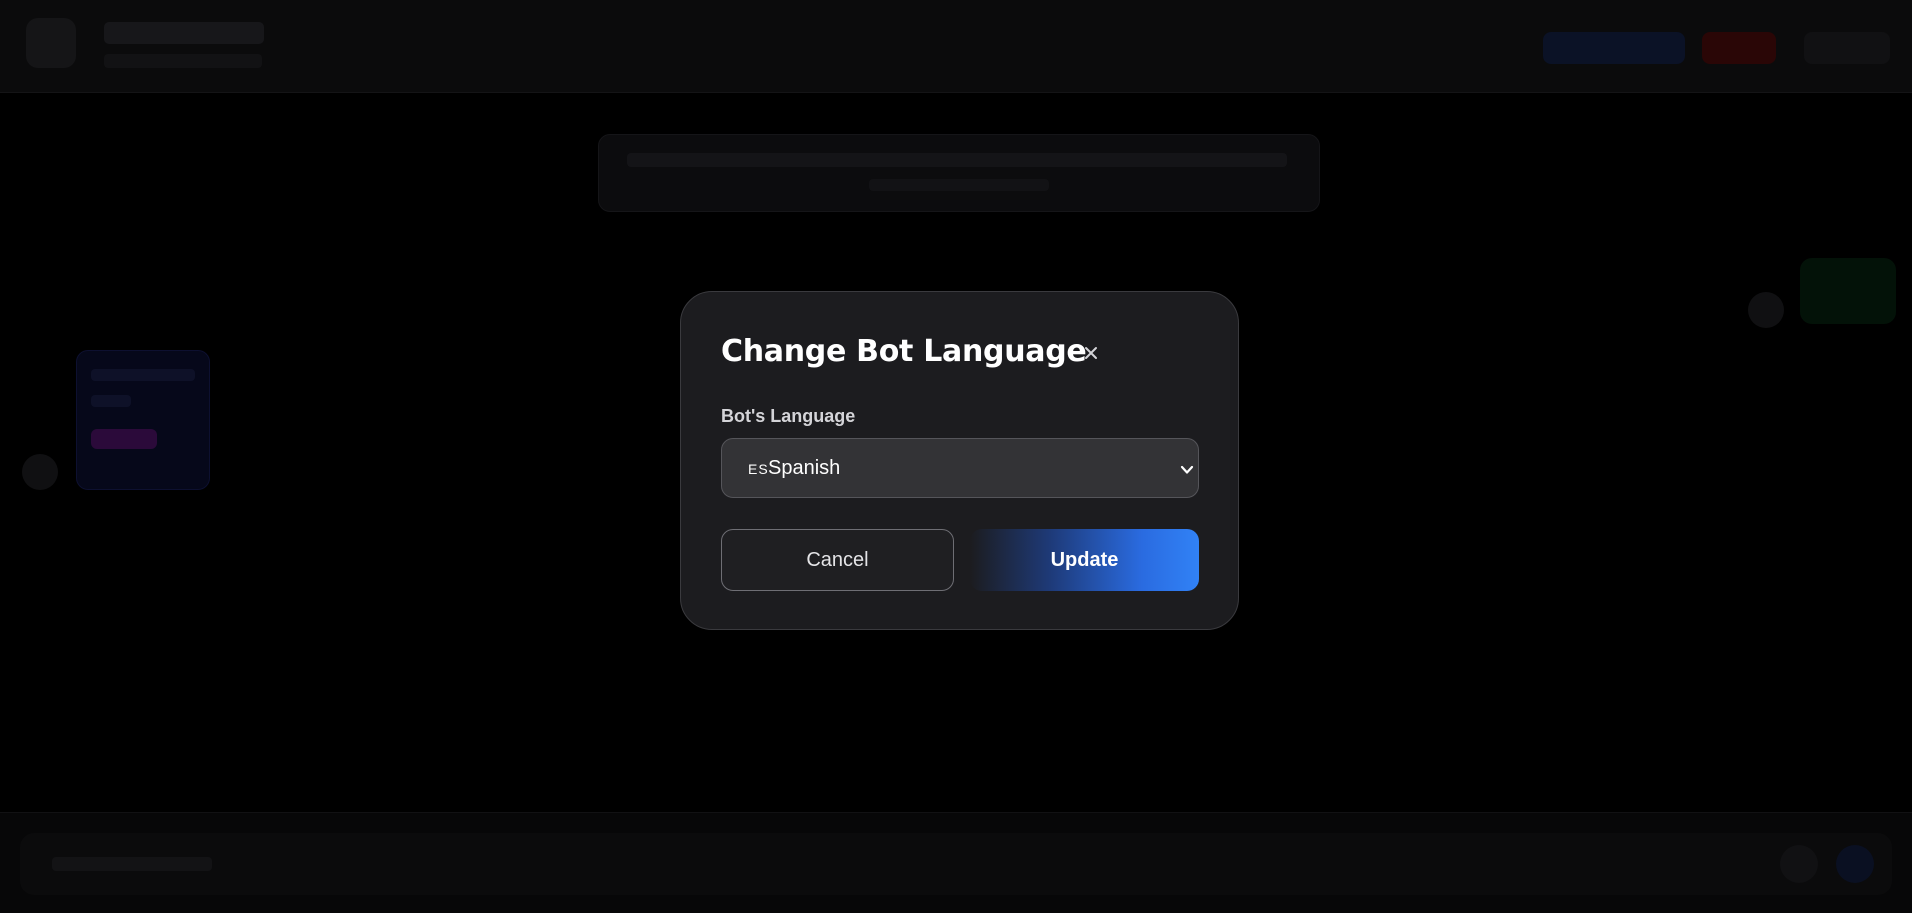 This screenshot has width=1912, height=913. What do you see at coordinates (804, 468) in the screenshot?
I see `selected-language: Spanish` at bounding box center [804, 468].